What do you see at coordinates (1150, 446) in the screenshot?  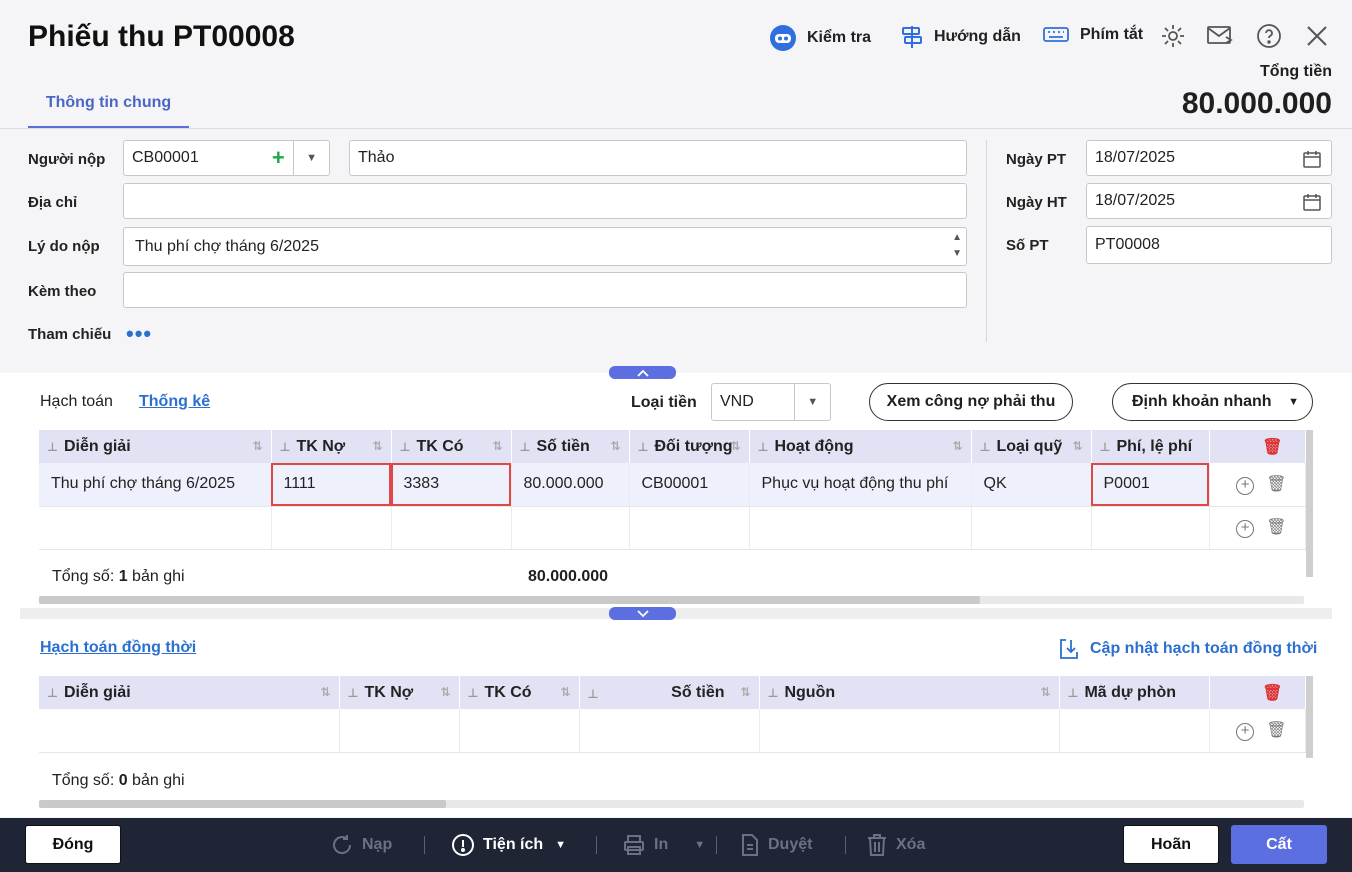 I see `col-header: ⊥ Phí, lệ phí` at bounding box center [1150, 446].